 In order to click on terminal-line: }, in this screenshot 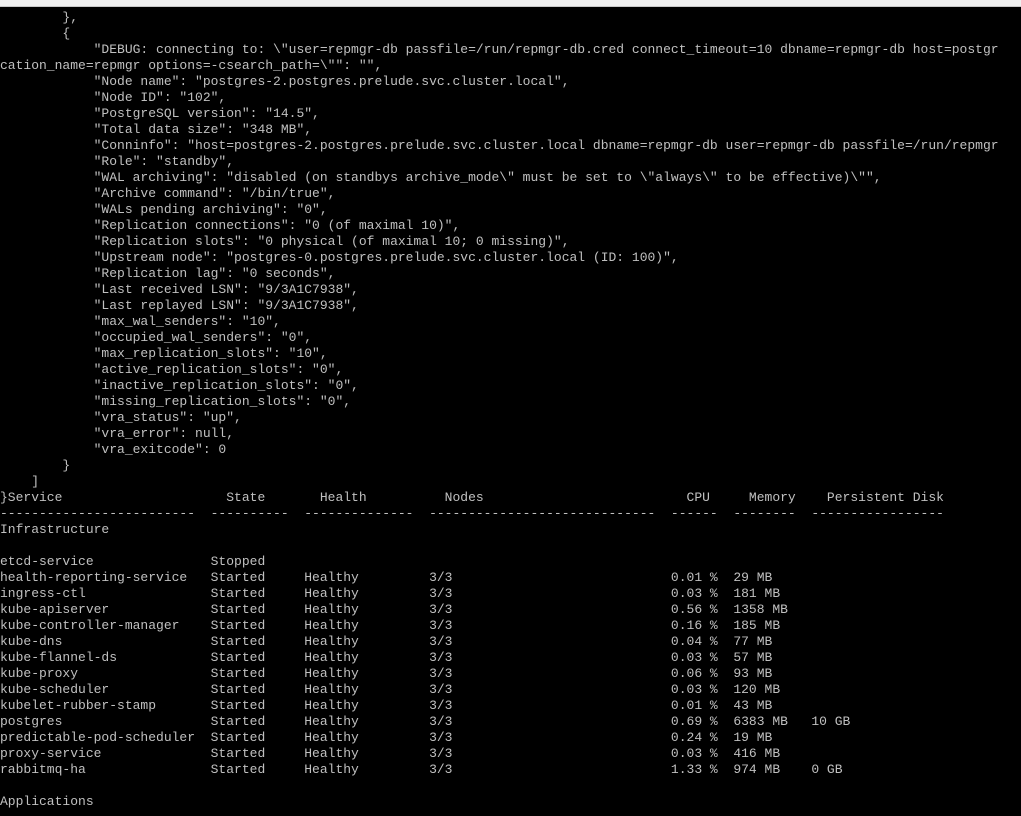, I will do `click(39, 17)`.